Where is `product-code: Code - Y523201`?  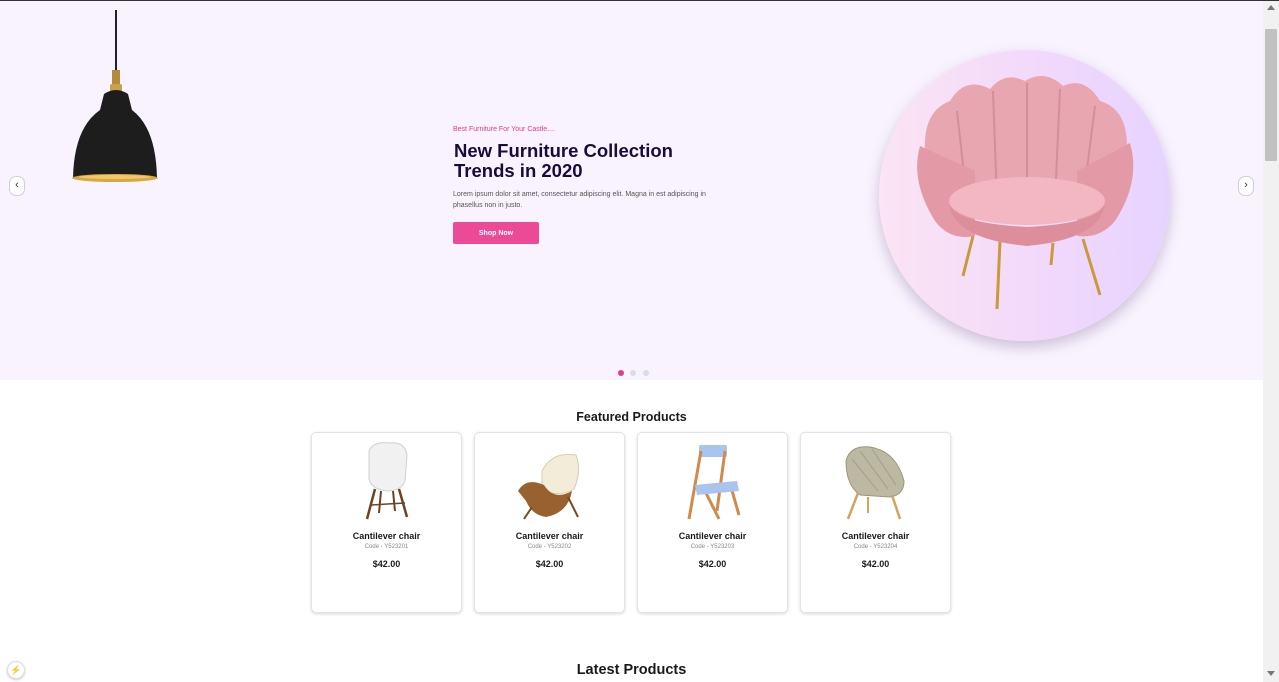
product-code: Code - Y523201 is located at coordinates (386, 547).